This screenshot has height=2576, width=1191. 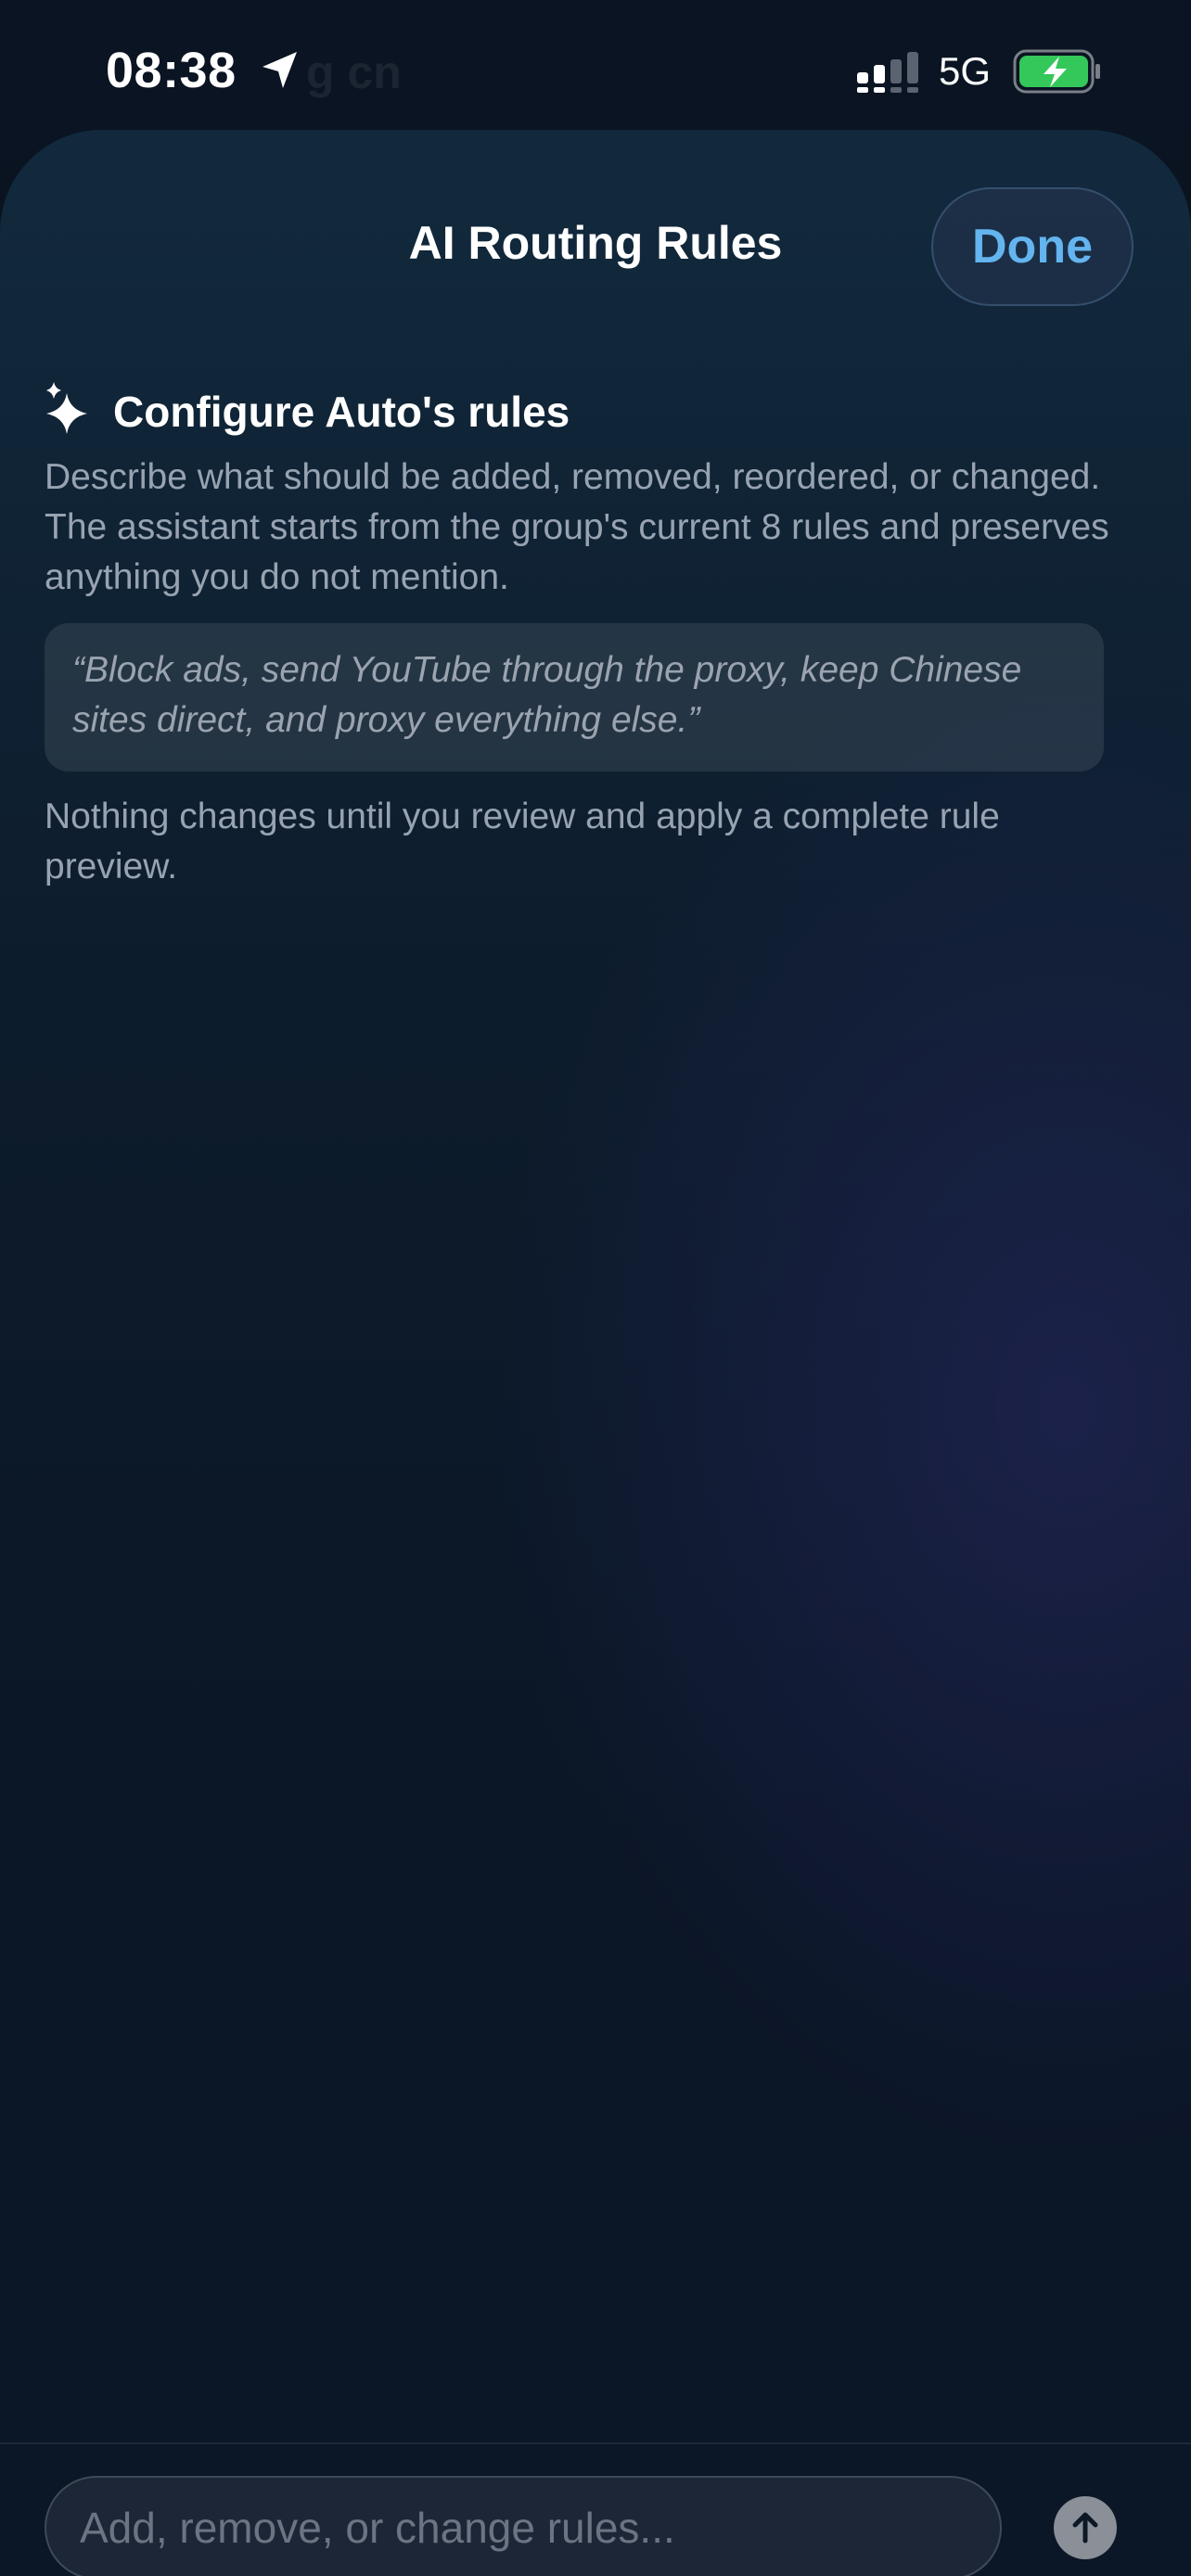 I want to click on rules-prompt-input, so click(x=523, y=2526).